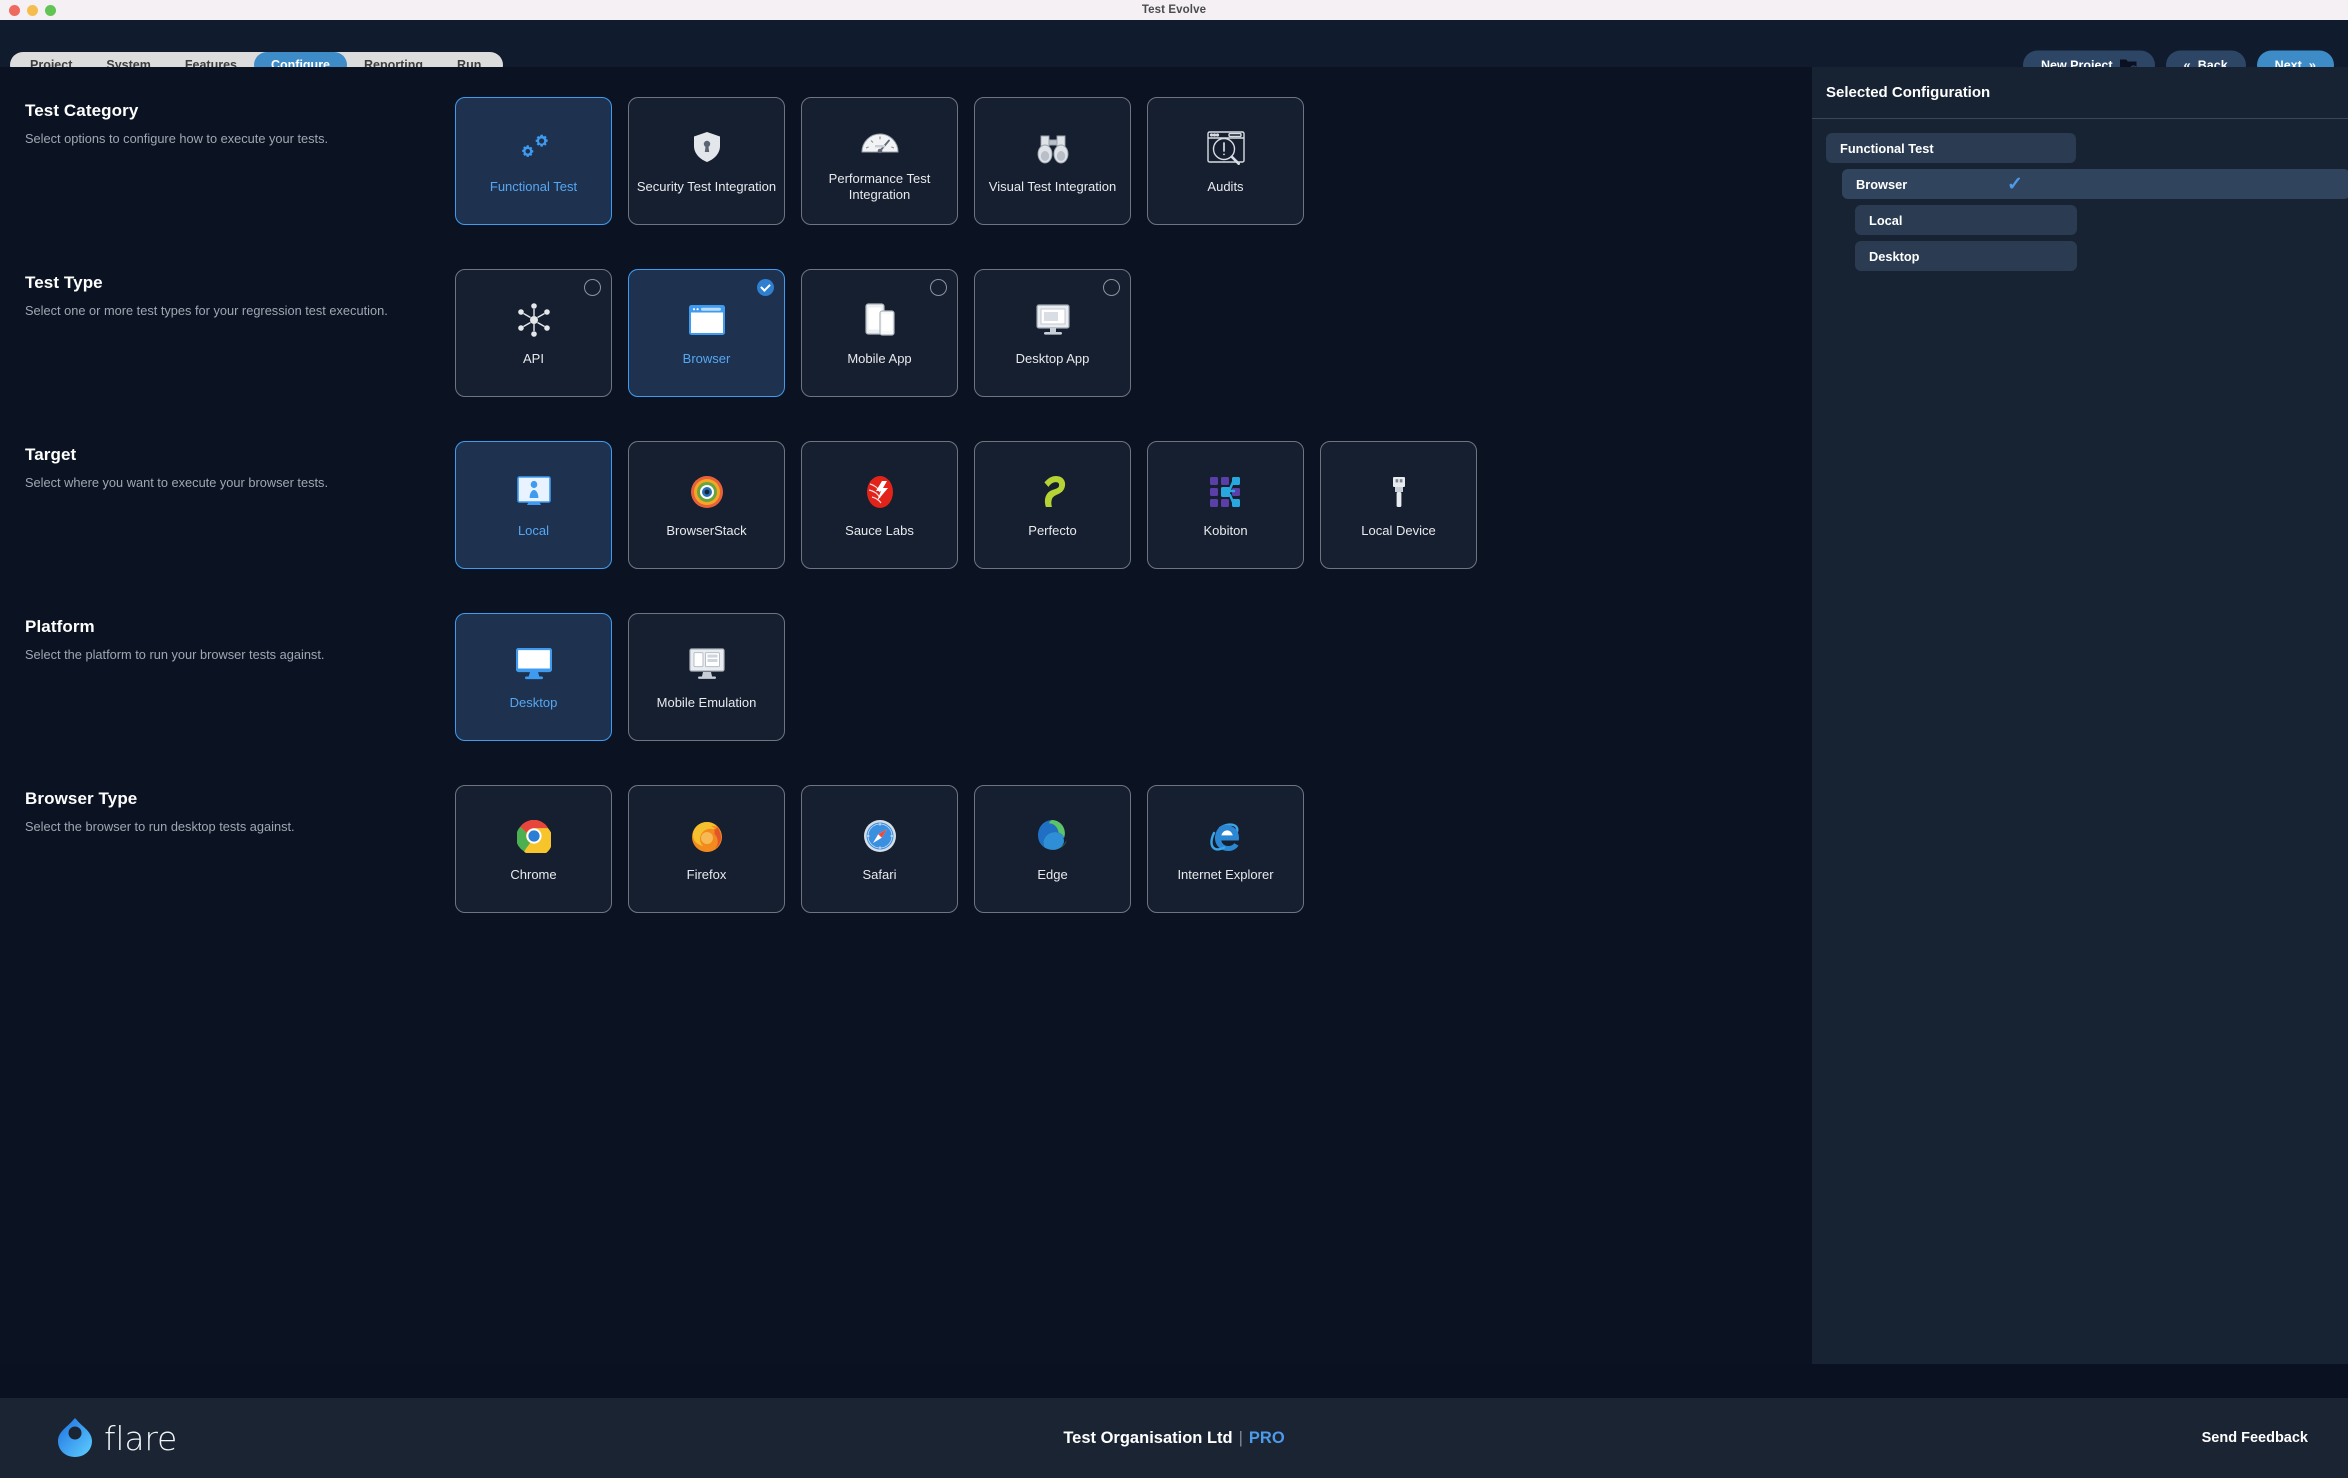  Describe the element at coordinates (2095, 184) in the screenshot. I see `config-row-browser: Browser ✓` at that location.